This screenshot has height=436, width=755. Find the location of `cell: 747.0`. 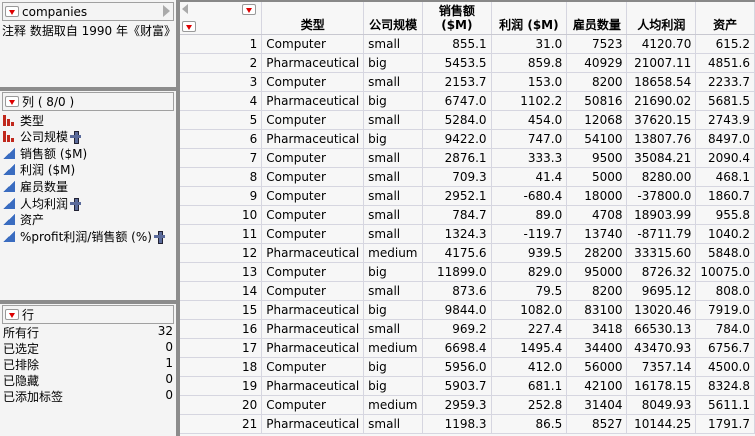

cell: 747.0 is located at coordinates (529, 139).